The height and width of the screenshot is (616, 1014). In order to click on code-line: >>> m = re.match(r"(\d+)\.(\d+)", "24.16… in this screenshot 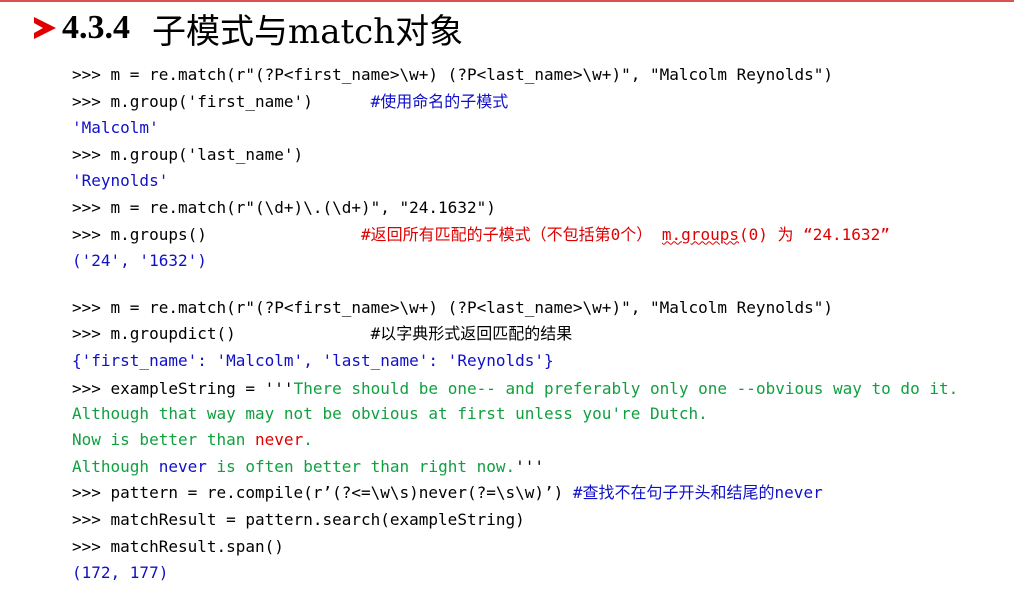, I will do `click(537, 208)`.